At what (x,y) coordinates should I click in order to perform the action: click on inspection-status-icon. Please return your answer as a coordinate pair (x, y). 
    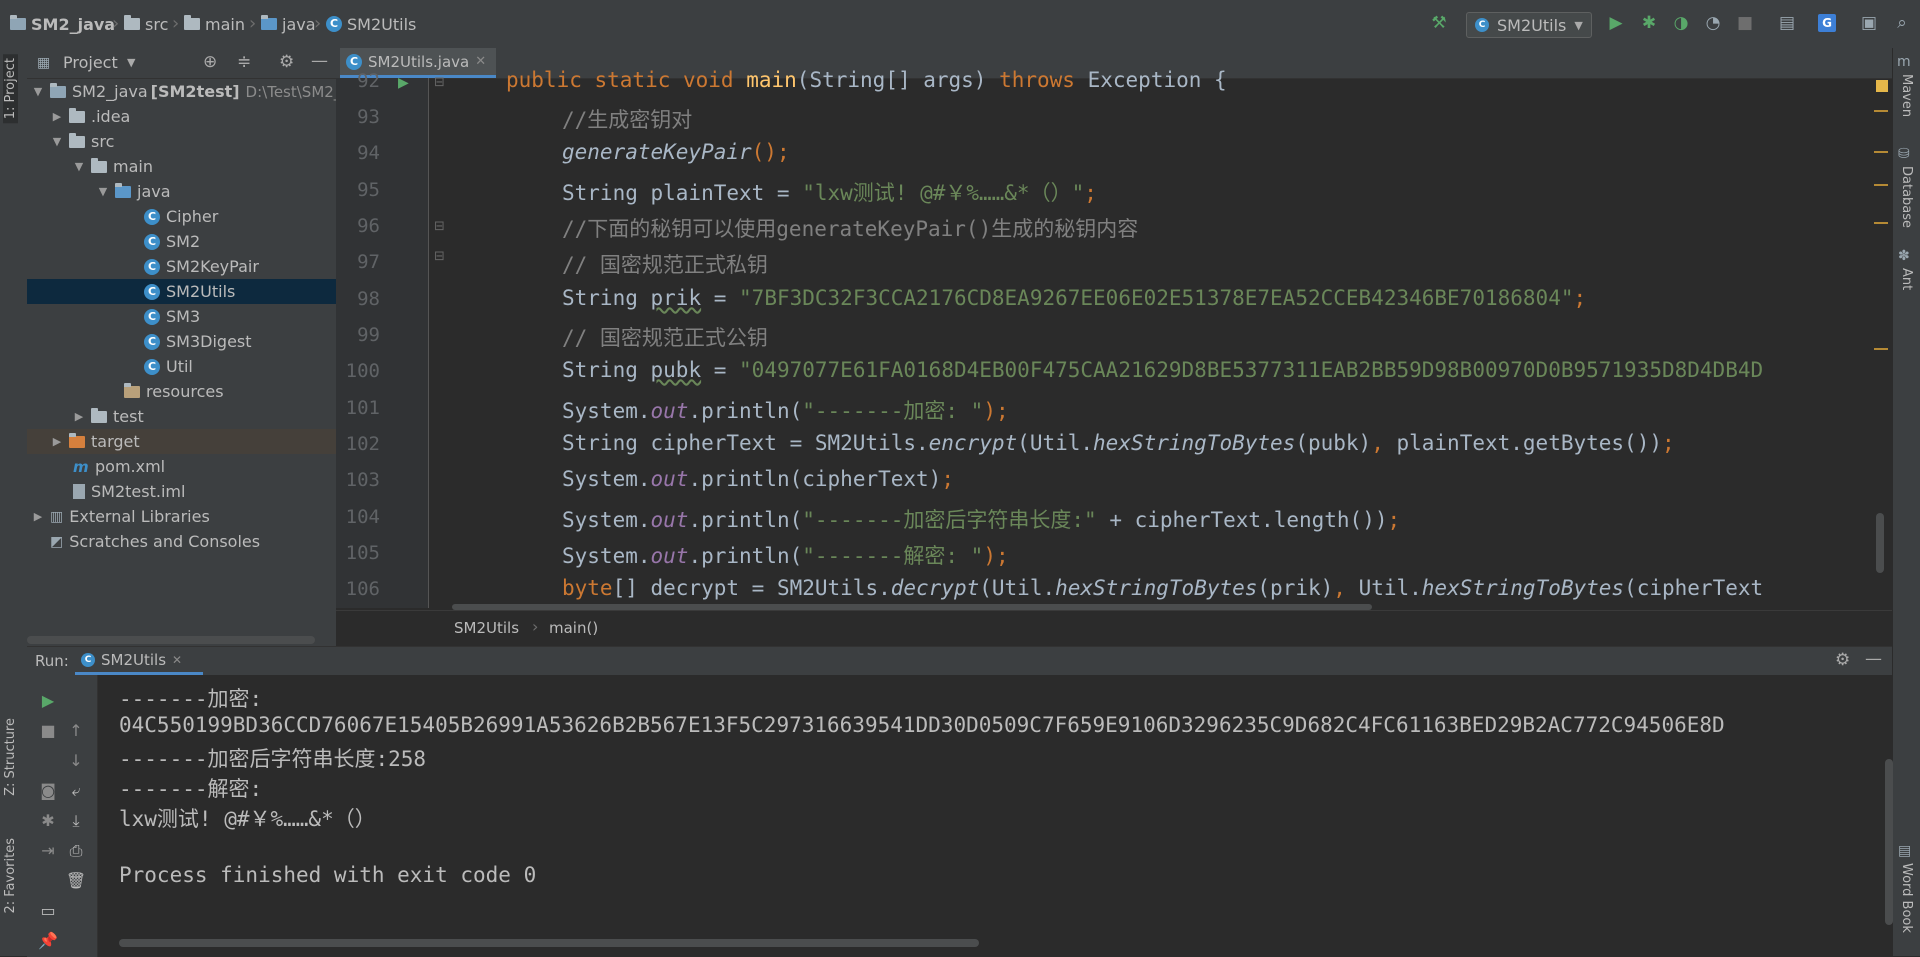
    Looking at the image, I should click on (1882, 86).